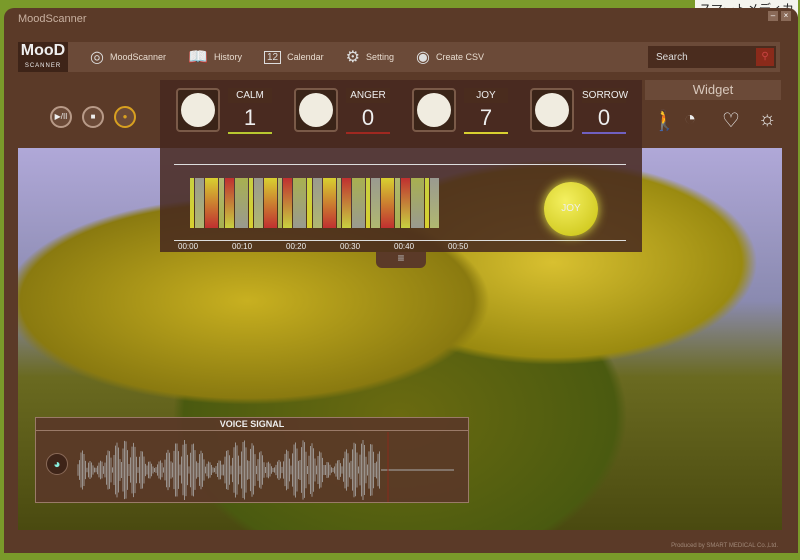  I want to click on meter-value: 1, so click(250, 117).